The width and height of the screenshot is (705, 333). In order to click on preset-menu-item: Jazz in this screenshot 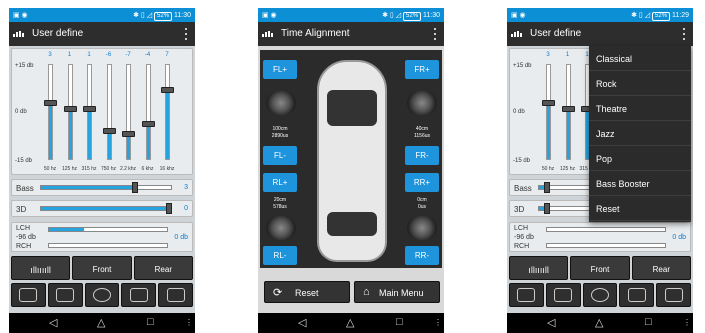, I will do `click(640, 133)`.